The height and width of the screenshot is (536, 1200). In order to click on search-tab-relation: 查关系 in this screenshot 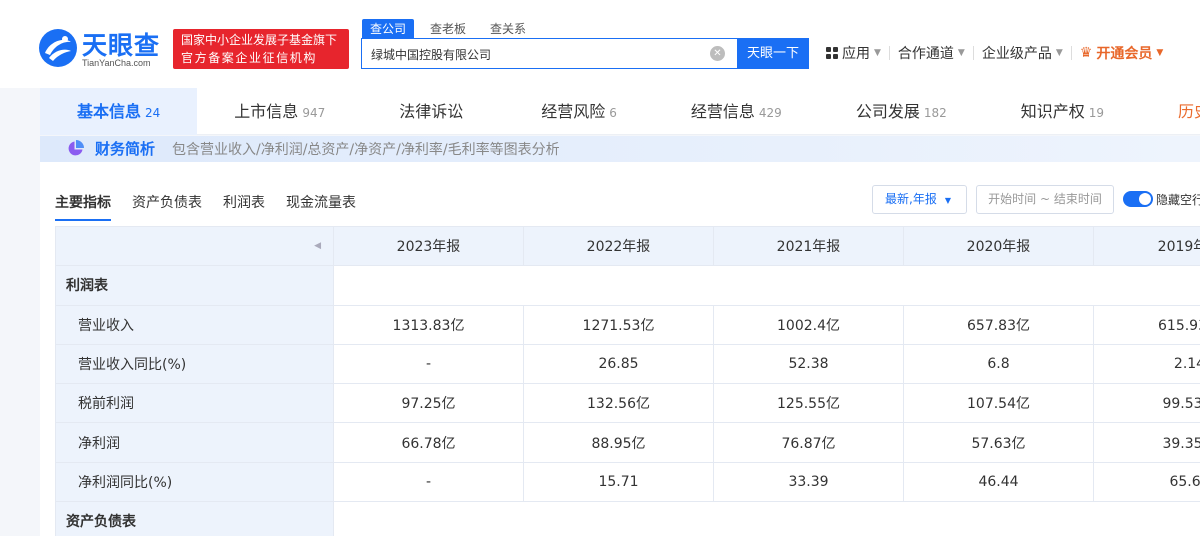, I will do `click(508, 29)`.